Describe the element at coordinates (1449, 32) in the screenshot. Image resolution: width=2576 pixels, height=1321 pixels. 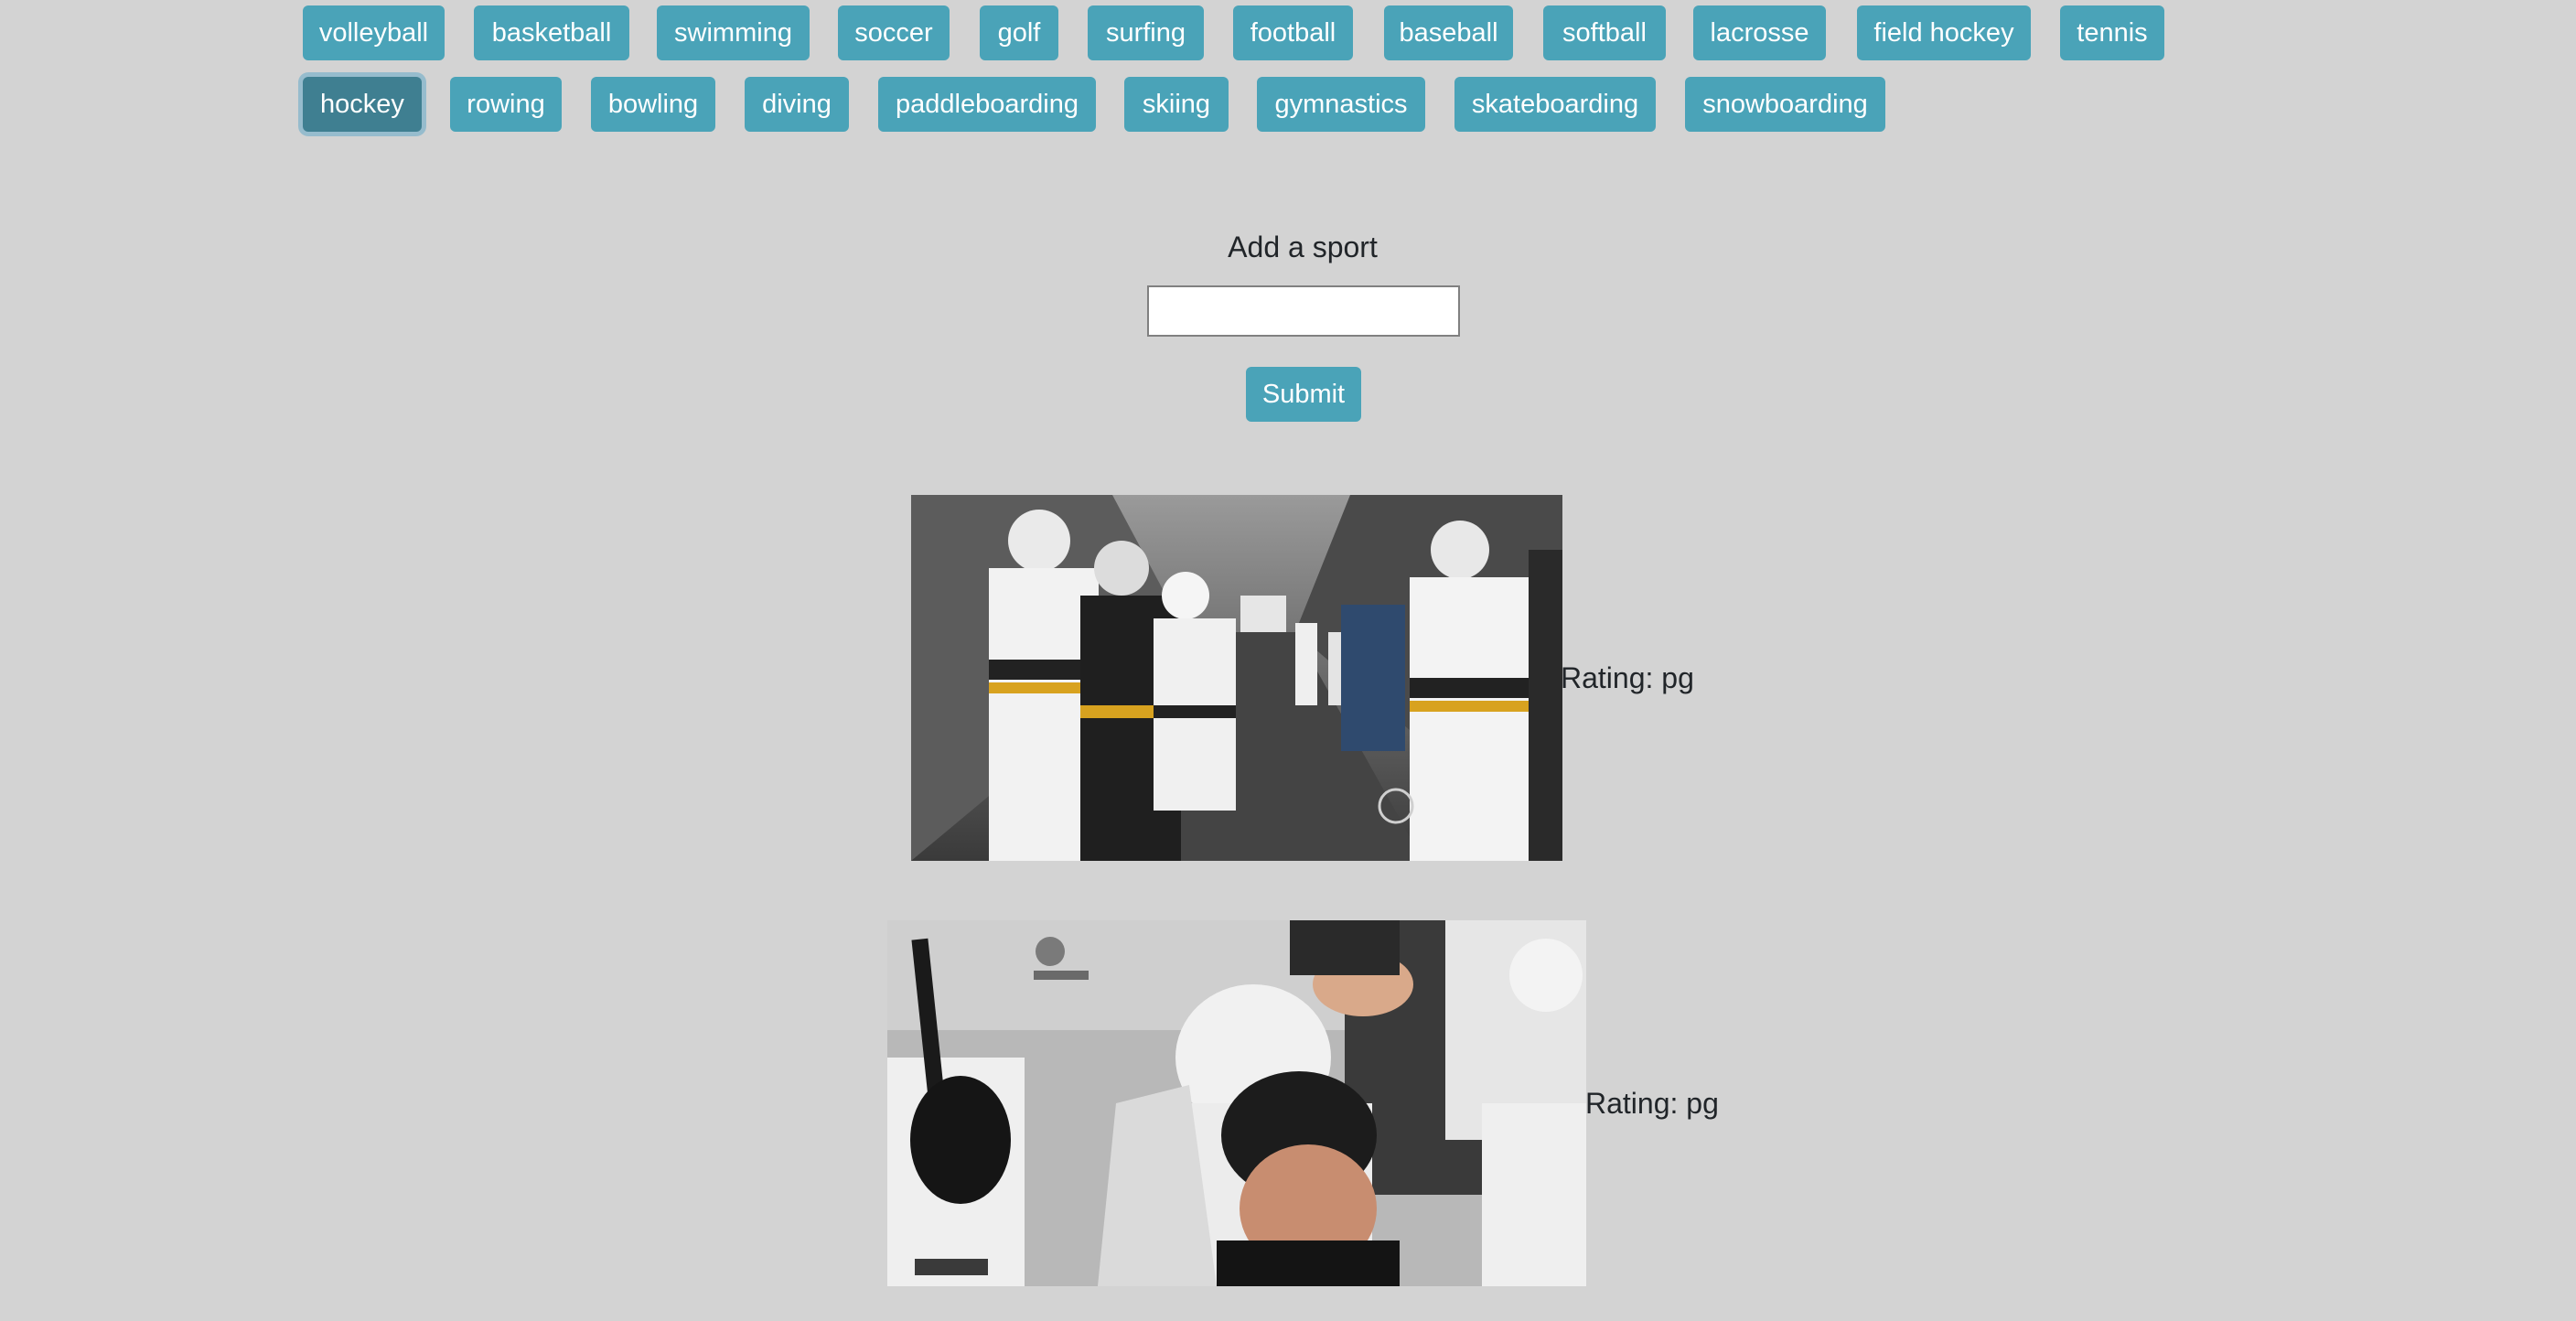
I see `sport-button-baseball: baseball` at that location.